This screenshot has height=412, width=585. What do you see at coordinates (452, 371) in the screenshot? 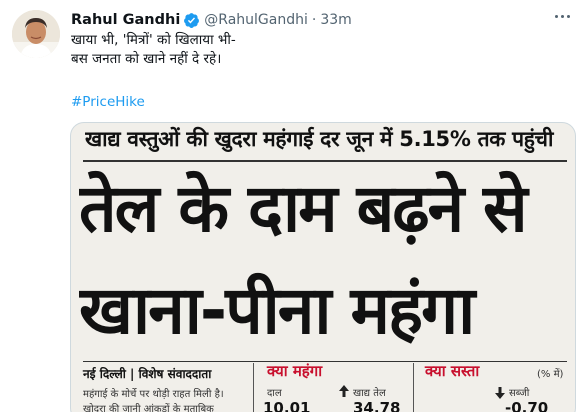
I see `cheap-heading: क्या सस्ता` at bounding box center [452, 371].